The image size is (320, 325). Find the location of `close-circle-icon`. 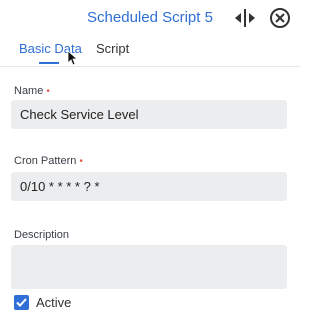

close-circle-icon is located at coordinates (280, 18).